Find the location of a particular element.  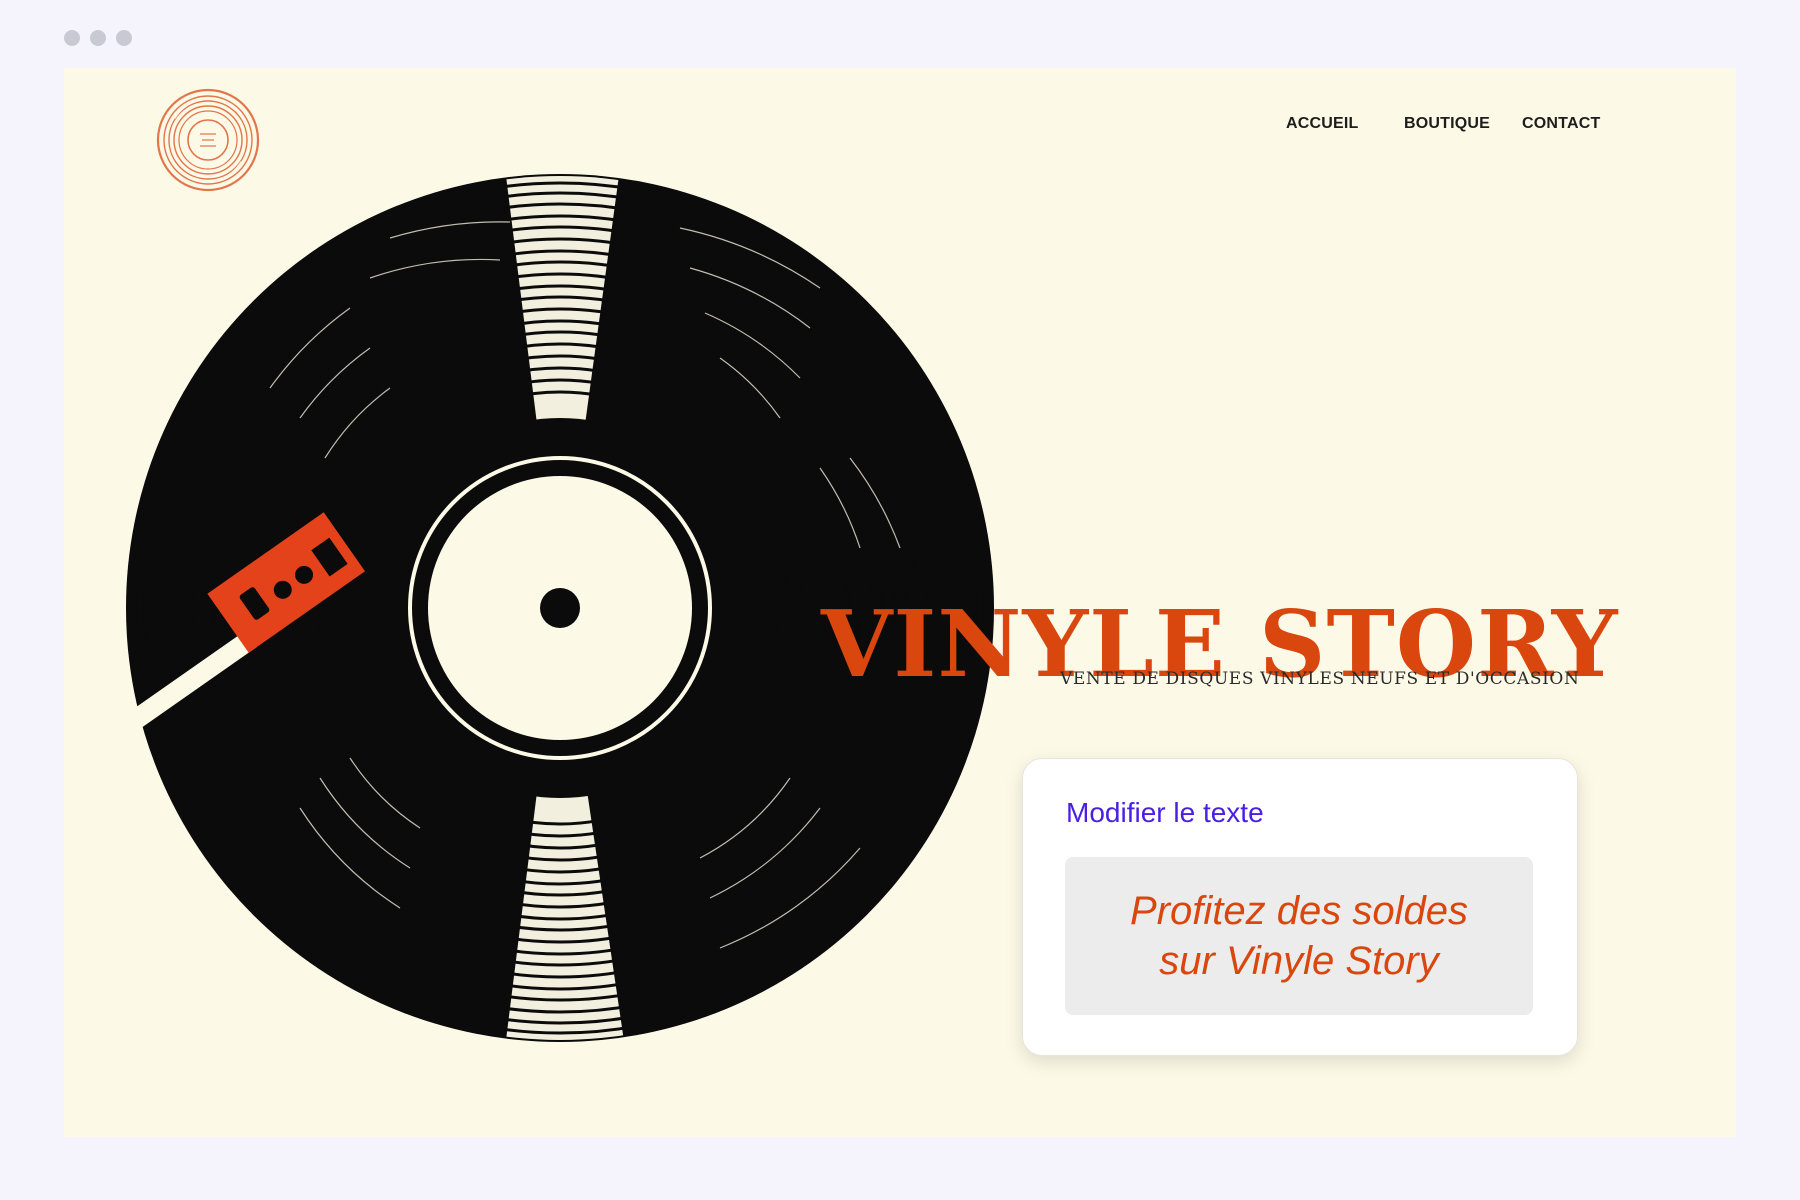

text-editor-field: Profitez des soldes sur Vinyle Story is located at coordinates (1299, 936).